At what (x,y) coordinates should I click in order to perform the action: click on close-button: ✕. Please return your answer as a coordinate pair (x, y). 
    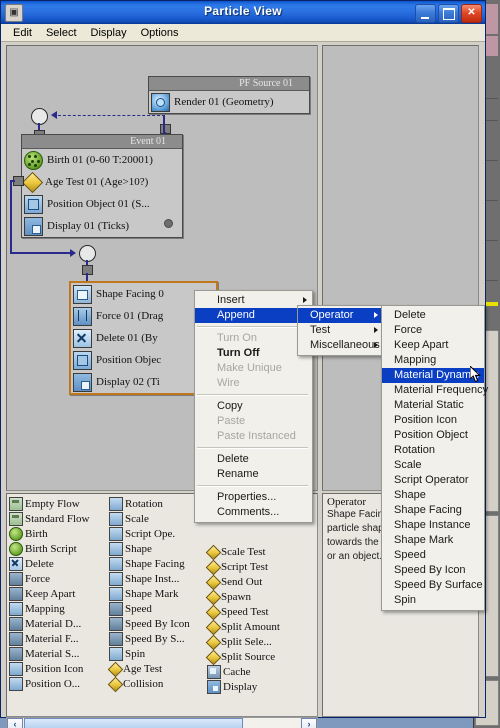
    Looking at the image, I should click on (471, 13).